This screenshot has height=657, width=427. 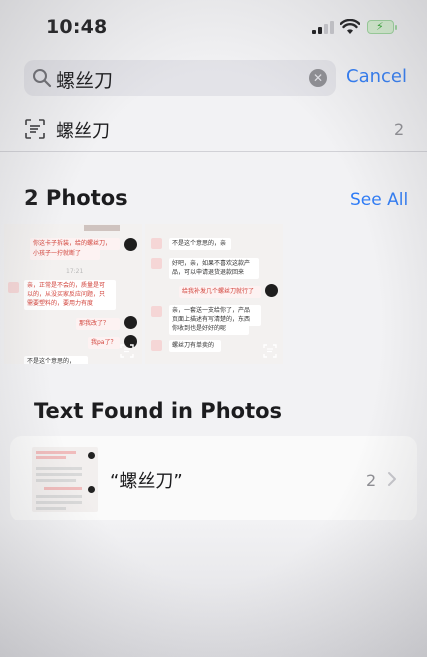 What do you see at coordinates (399, 129) in the screenshot?
I see `suggestion-count: 2` at bounding box center [399, 129].